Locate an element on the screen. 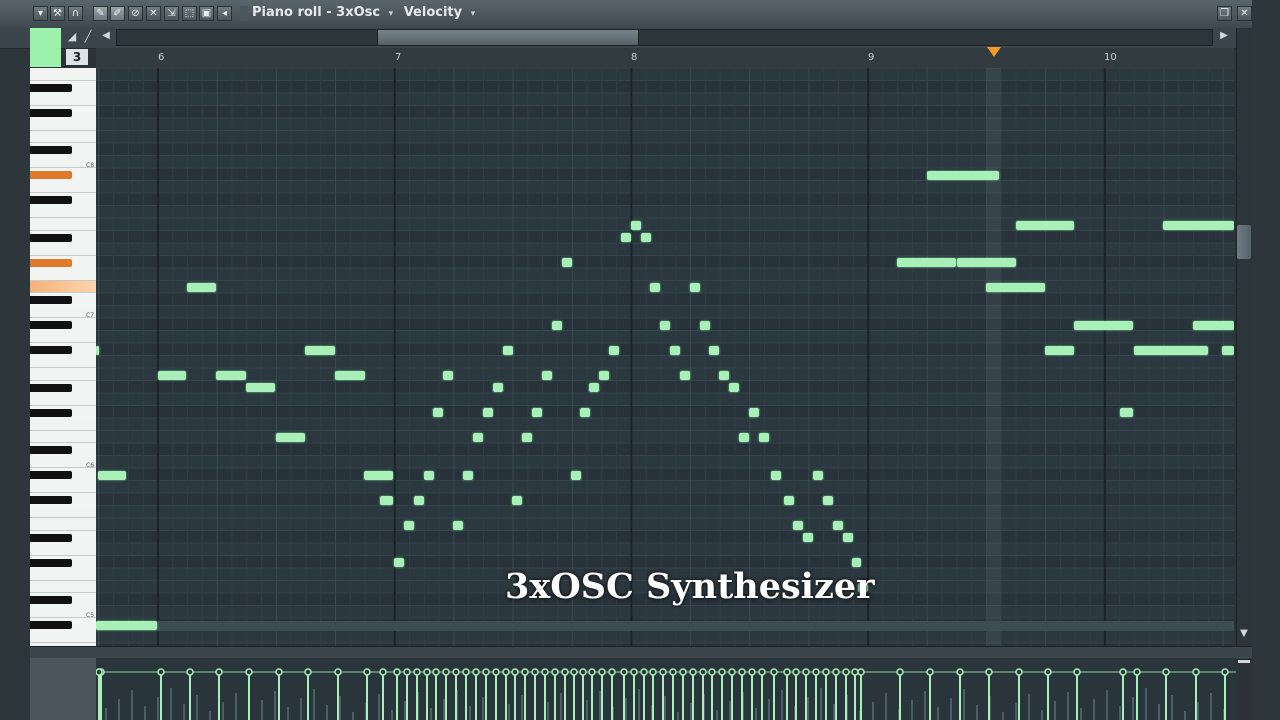  restore-icon: ❐ is located at coordinates (1224, 13).